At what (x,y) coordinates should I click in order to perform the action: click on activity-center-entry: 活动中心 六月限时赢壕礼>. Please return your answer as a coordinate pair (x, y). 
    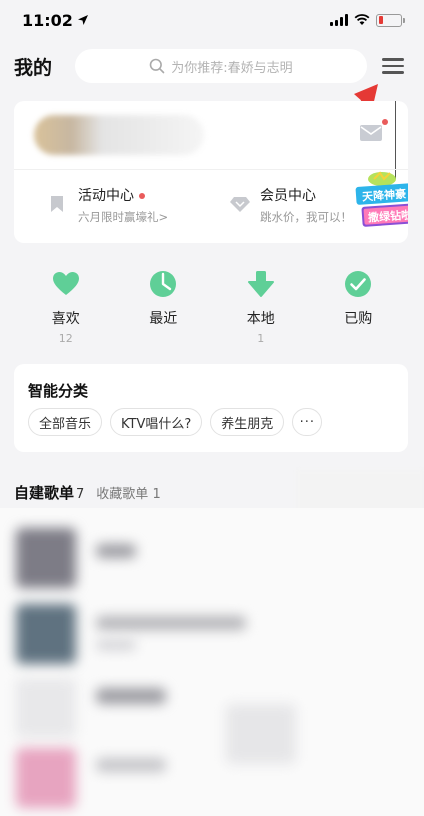
    Looking at the image, I should click on (133, 204).